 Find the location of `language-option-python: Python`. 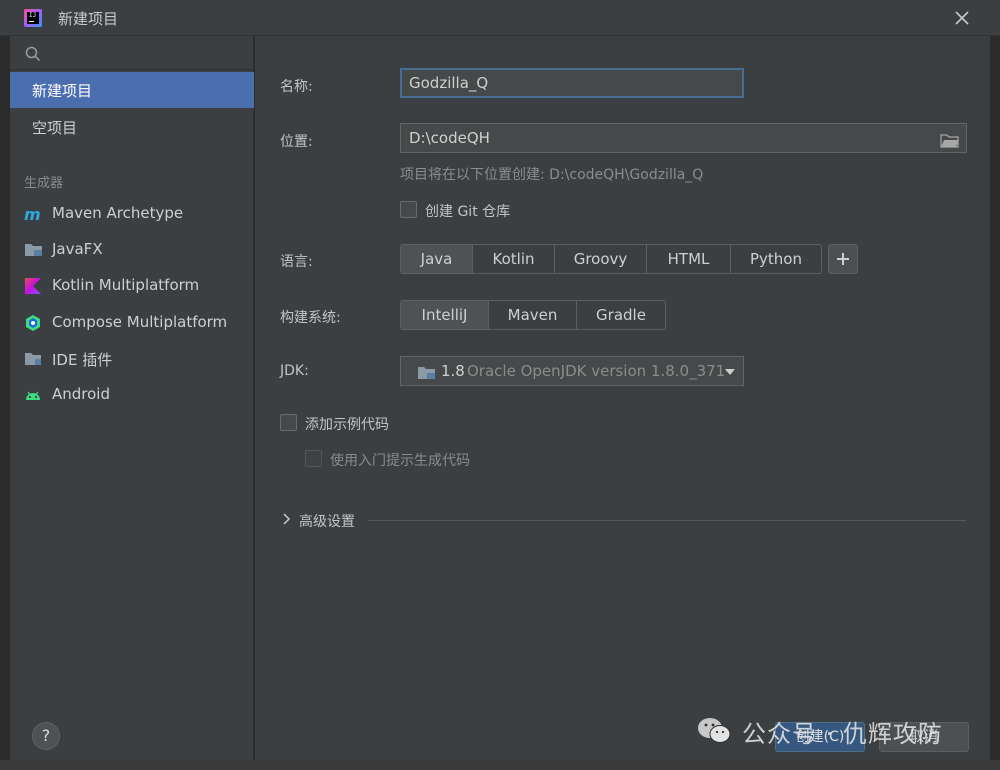

language-option-python: Python is located at coordinates (776, 259).